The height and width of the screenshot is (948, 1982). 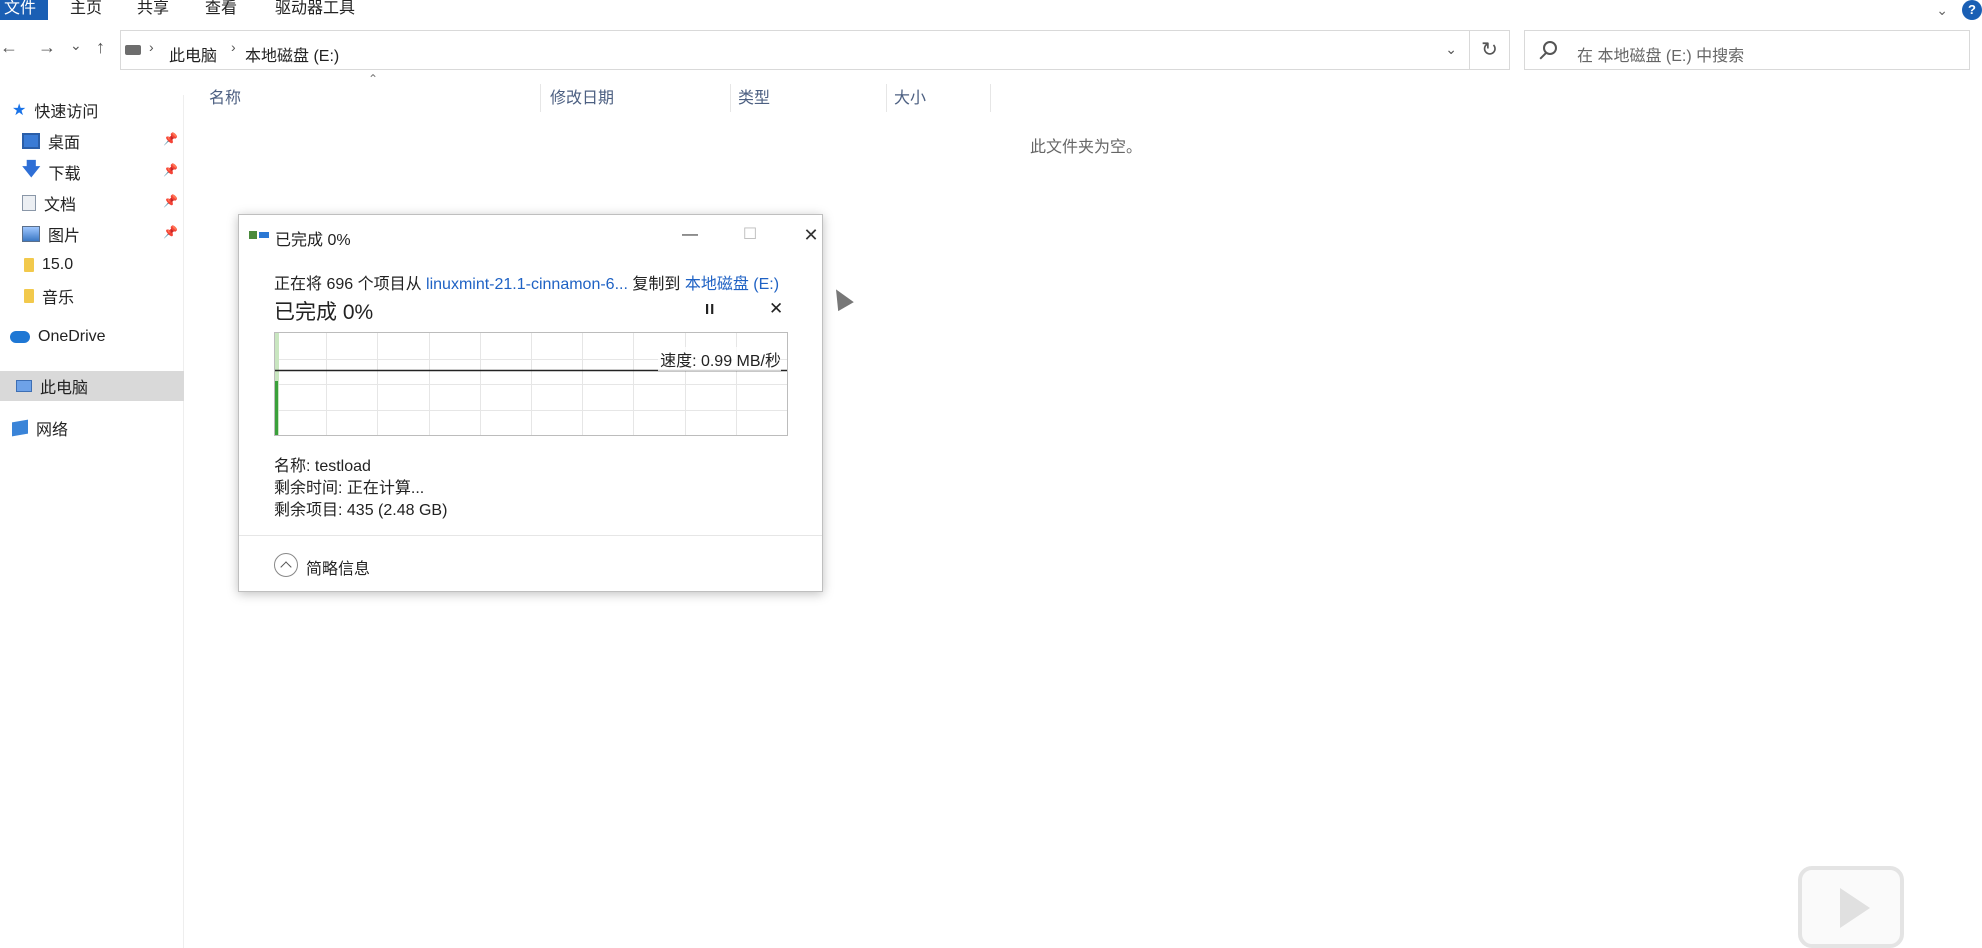 What do you see at coordinates (373, 79) in the screenshot?
I see `sort-up-icon: ⌃` at bounding box center [373, 79].